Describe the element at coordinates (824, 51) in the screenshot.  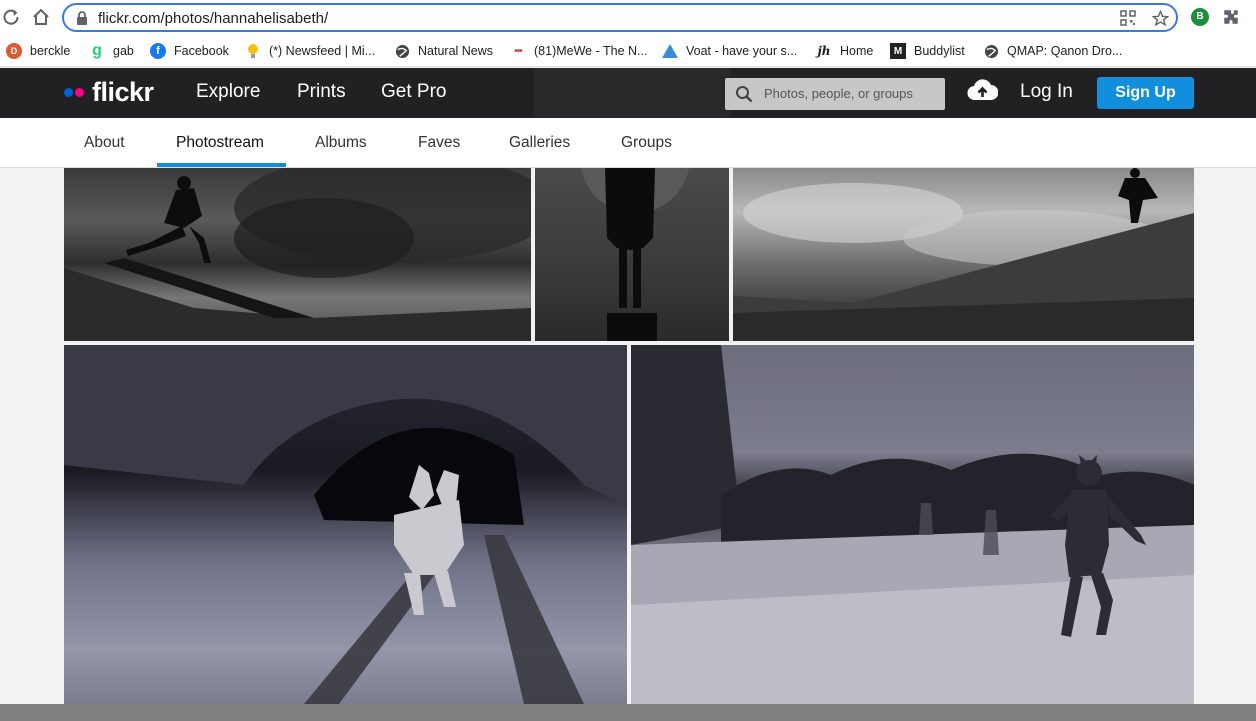
I see `jh-icon: jh` at that location.